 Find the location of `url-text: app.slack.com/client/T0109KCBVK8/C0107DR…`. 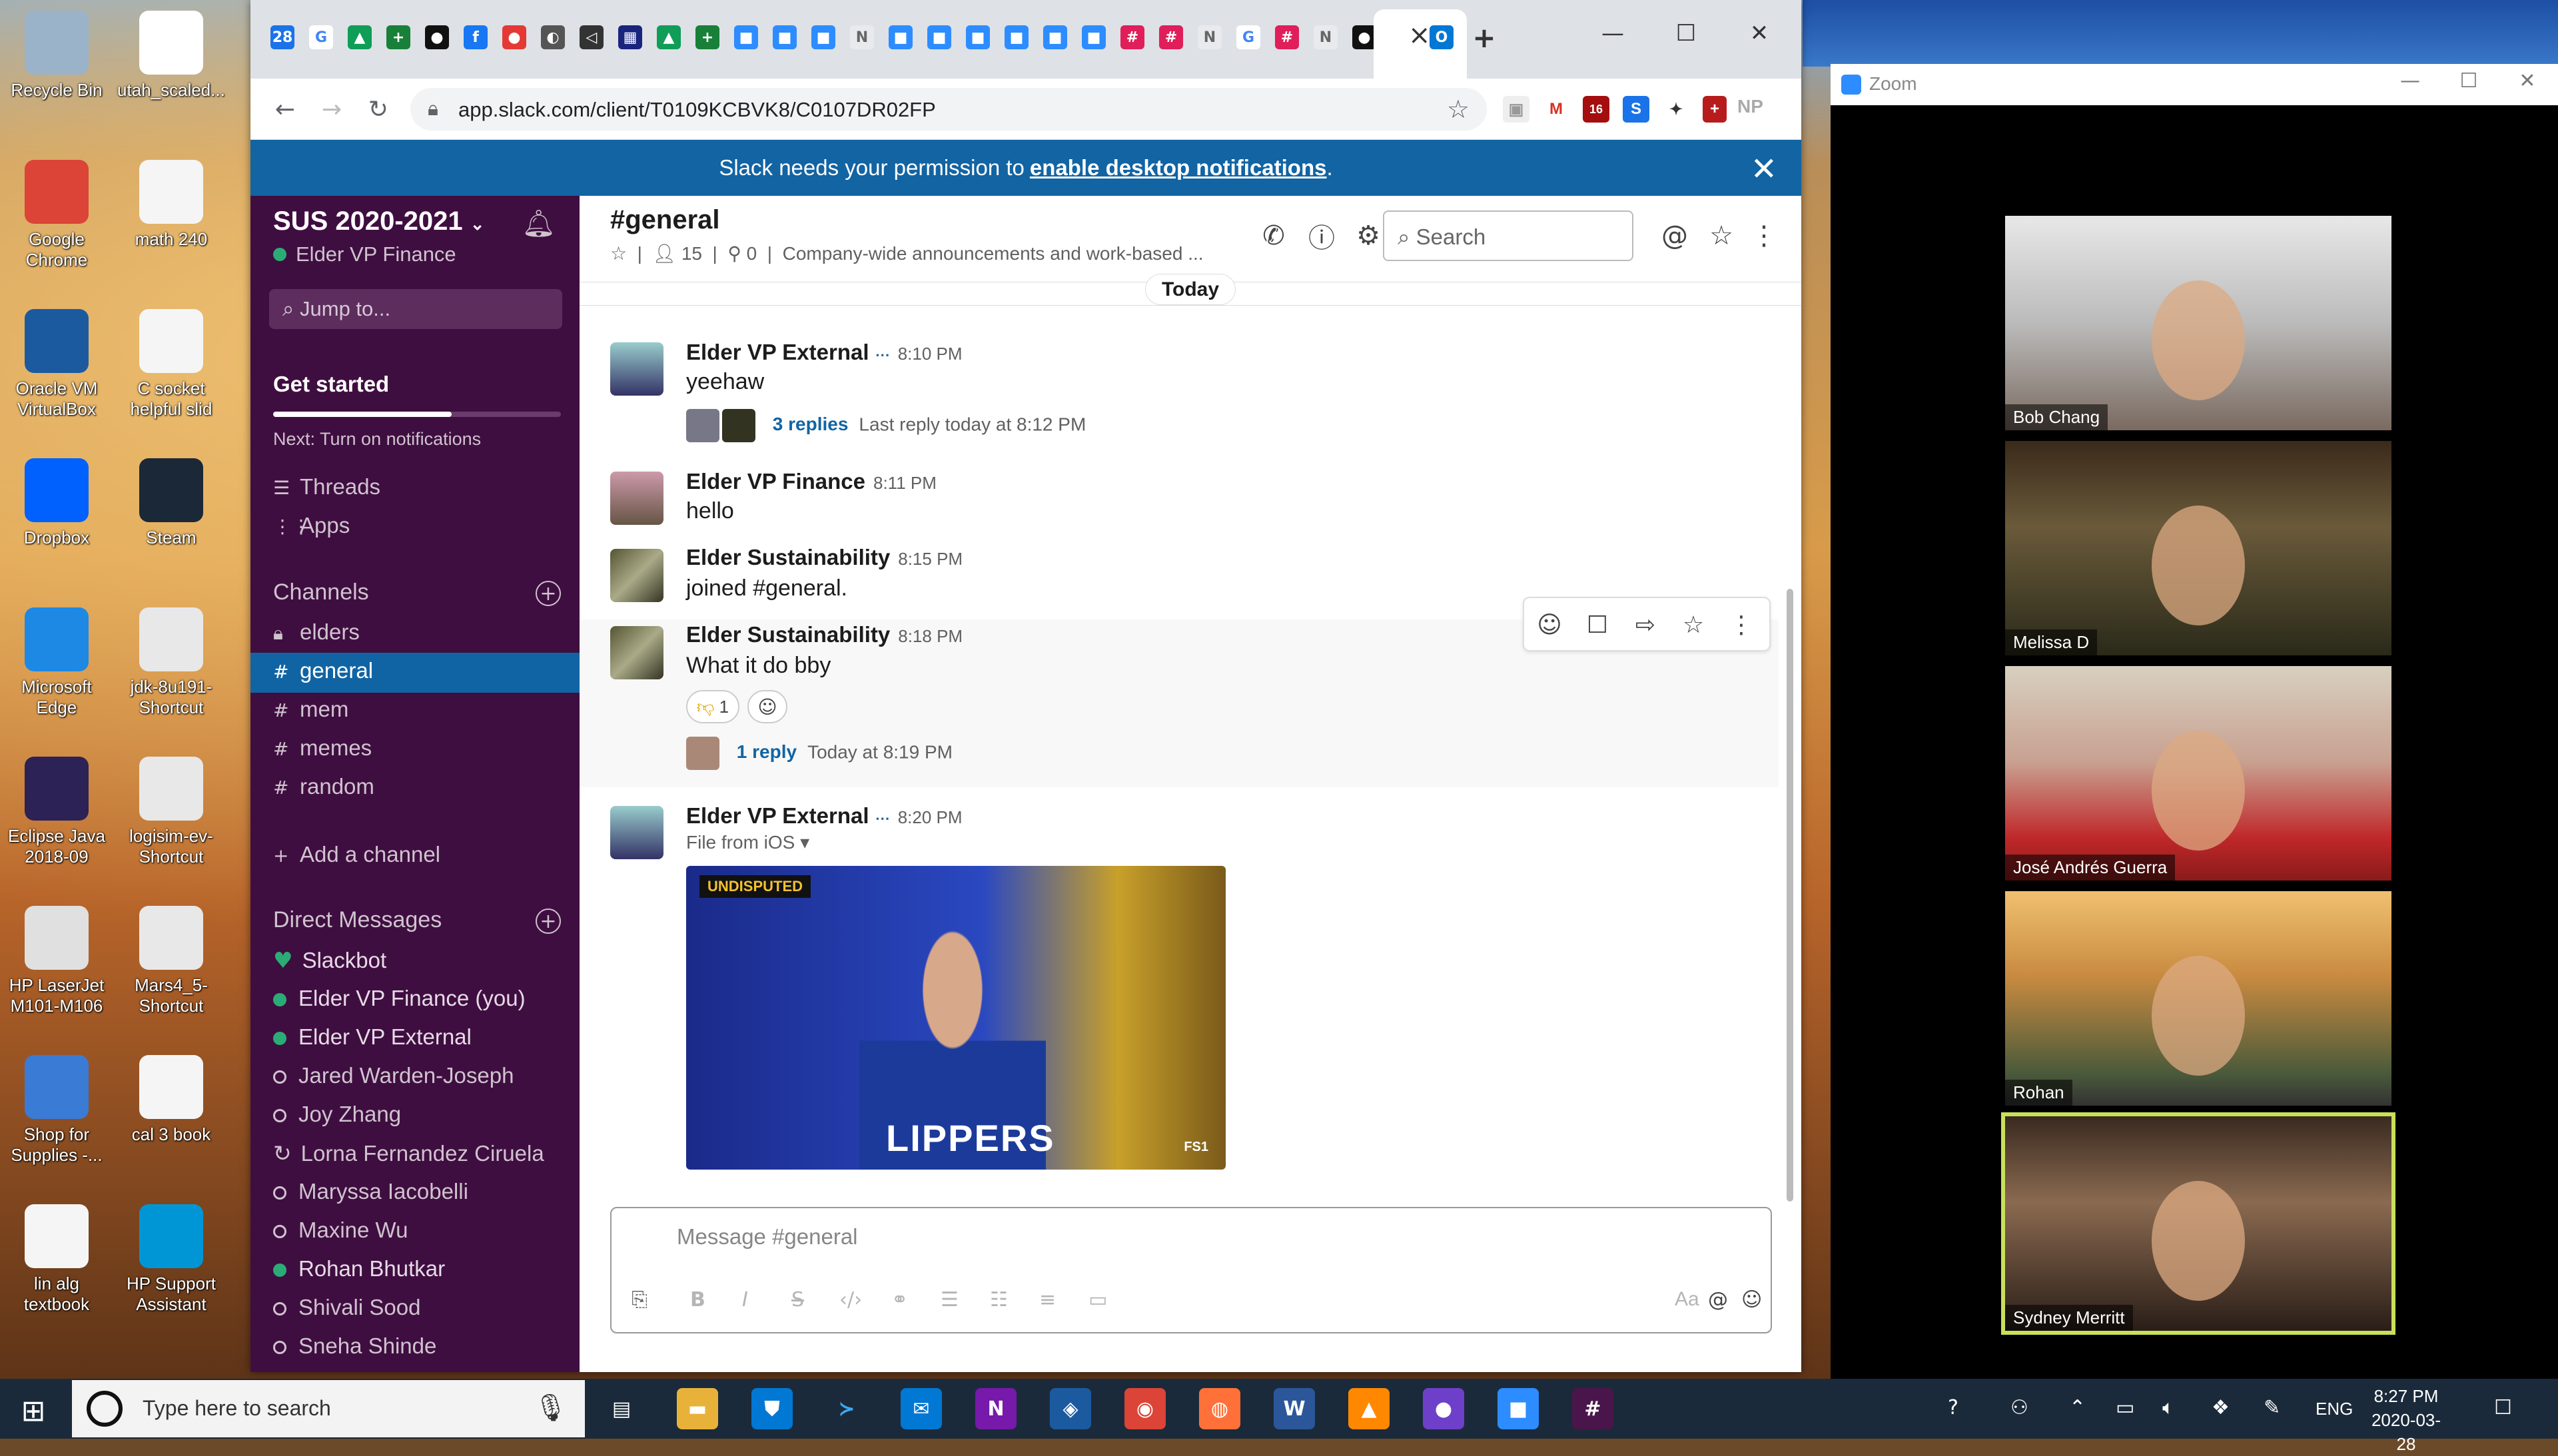

url-text: app.slack.com/client/T0109KCBVK8/C0107DR… is located at coordinates (697, 110).